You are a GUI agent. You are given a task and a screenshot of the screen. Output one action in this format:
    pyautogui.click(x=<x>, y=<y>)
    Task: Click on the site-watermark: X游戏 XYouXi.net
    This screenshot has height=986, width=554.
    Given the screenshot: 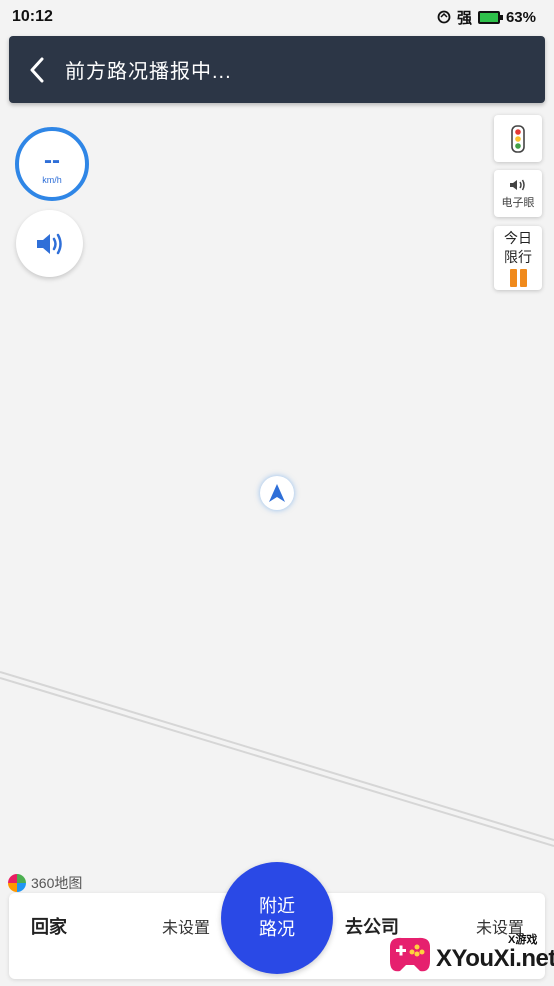 What is the action you would take?
    pyautogui.click(x=469, y=955)
    